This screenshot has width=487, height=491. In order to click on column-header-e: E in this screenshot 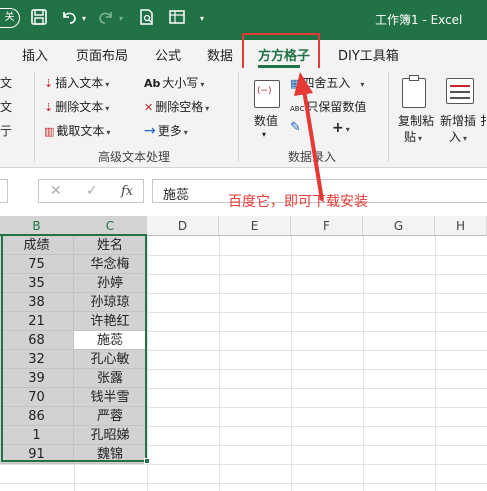, I will do `click(255, 226)`.